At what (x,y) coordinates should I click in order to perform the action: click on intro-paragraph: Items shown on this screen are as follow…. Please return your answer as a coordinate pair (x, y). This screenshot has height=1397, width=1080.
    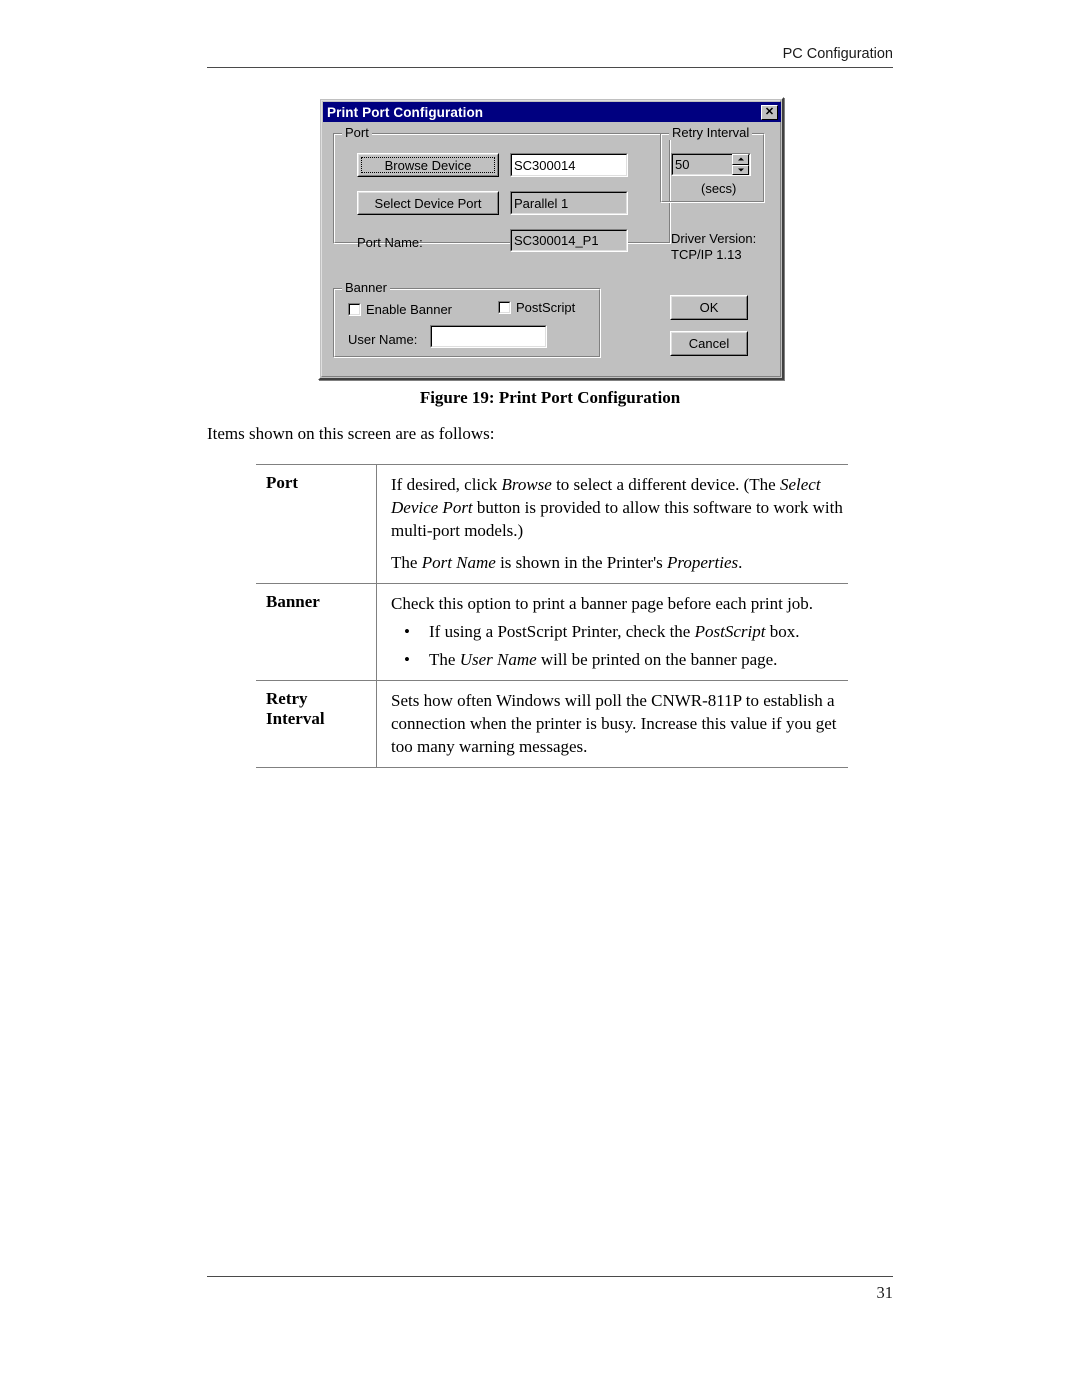
    Looking at the image, I should click on (351, 433).